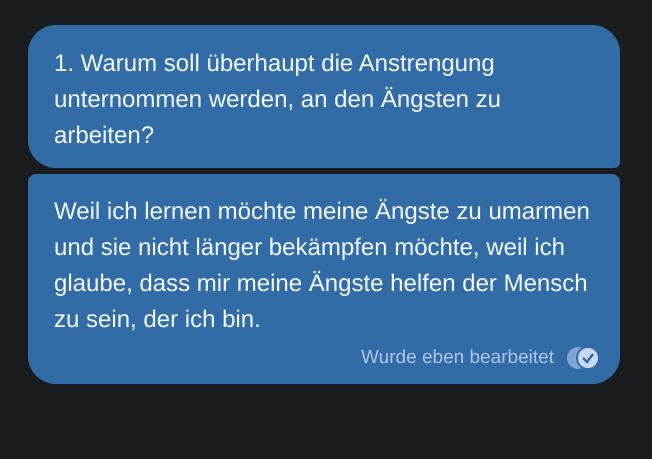 Image resolution: width=652 pixels, height=459 pixels. Describe the element at coordinates (457, 358) in the screenshot. I see `edited-label: Wurde eben bearbeitet` at that location.